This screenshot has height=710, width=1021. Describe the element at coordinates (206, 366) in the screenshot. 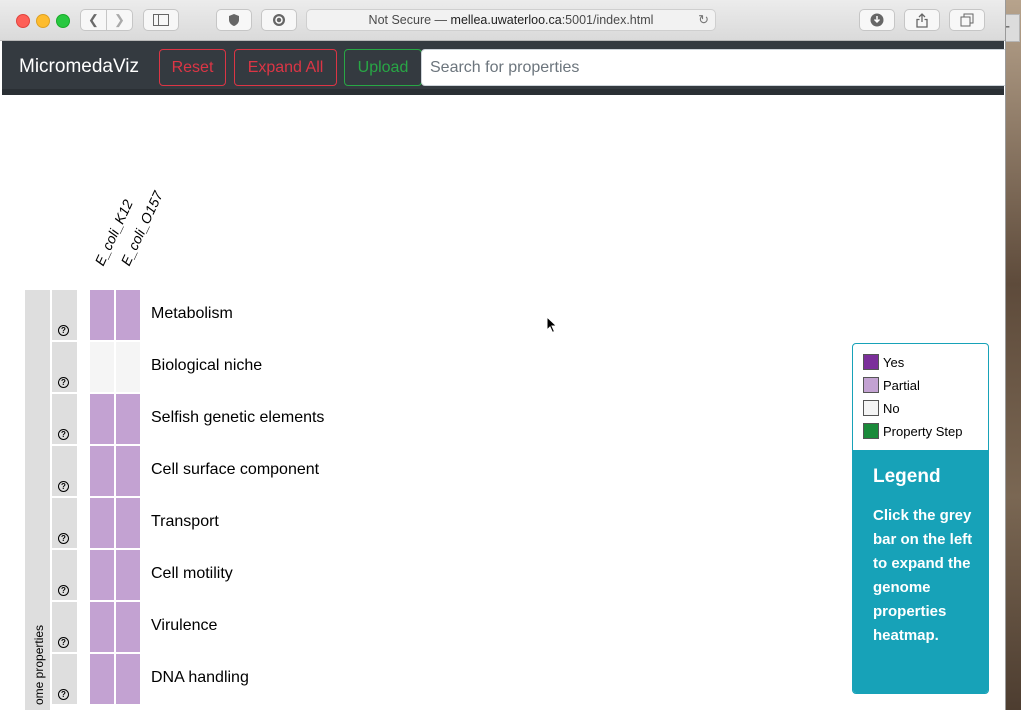

I see `property-label: Biological niche` at that location.